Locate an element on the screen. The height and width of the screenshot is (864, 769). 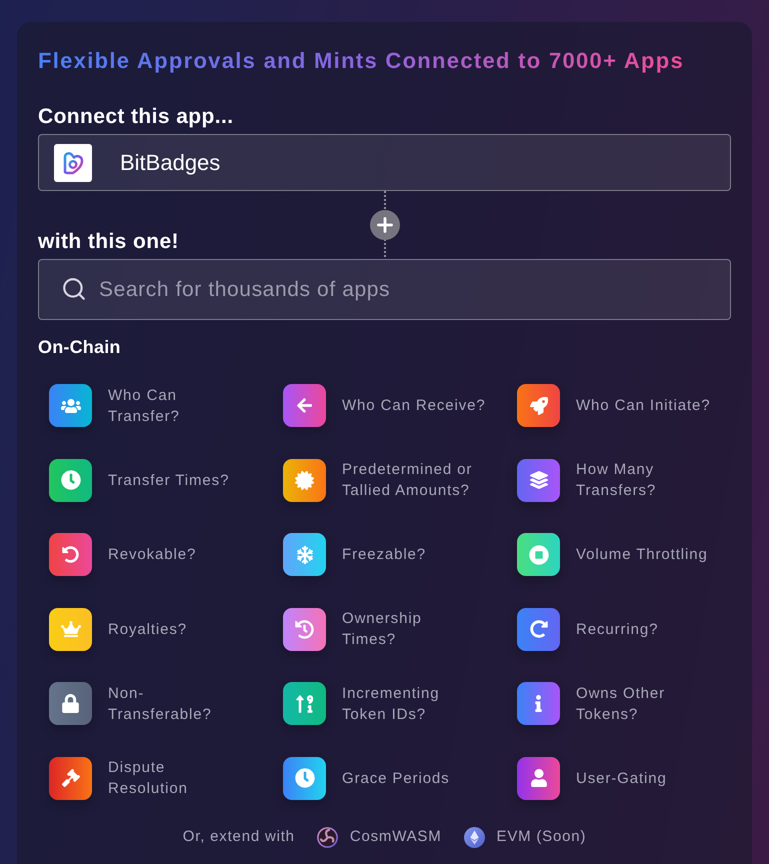
heart-logo-icon is located at coordinates (73, 163).